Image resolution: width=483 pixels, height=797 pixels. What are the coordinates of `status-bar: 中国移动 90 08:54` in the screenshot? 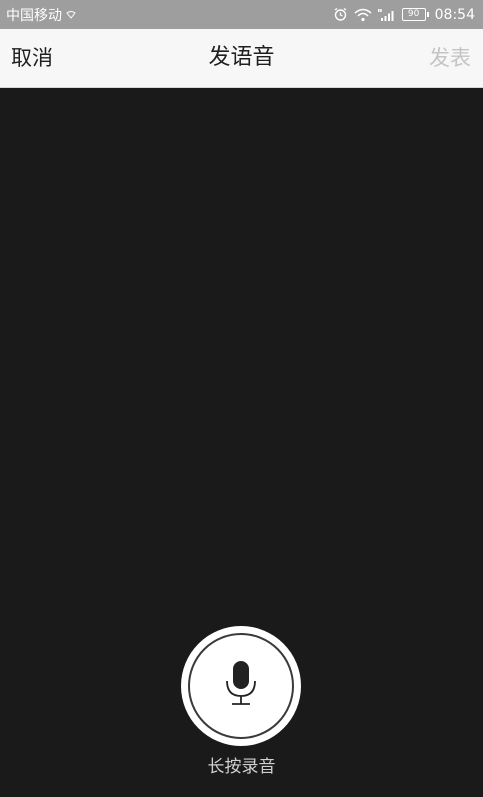 It's located at (241, 14).